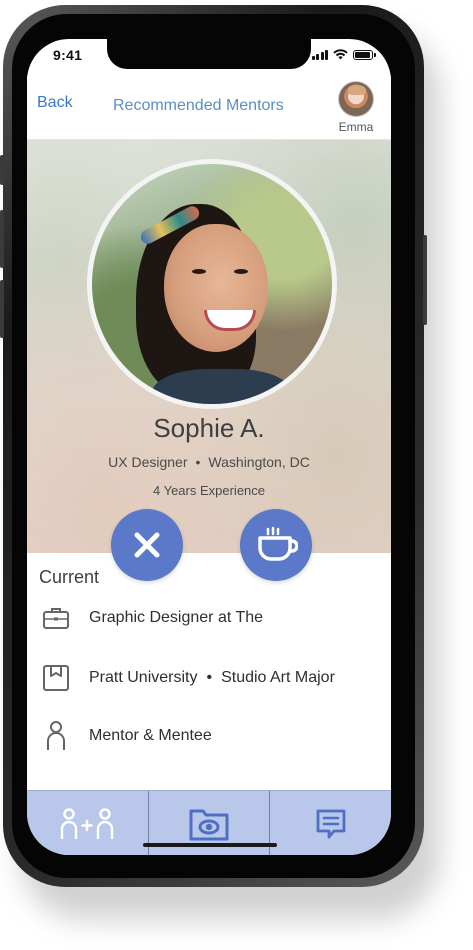  What do you see at coordinates (319, 54) in the screenshot?
I see `cellular-signal-icon` at bounding box center [319, 54].